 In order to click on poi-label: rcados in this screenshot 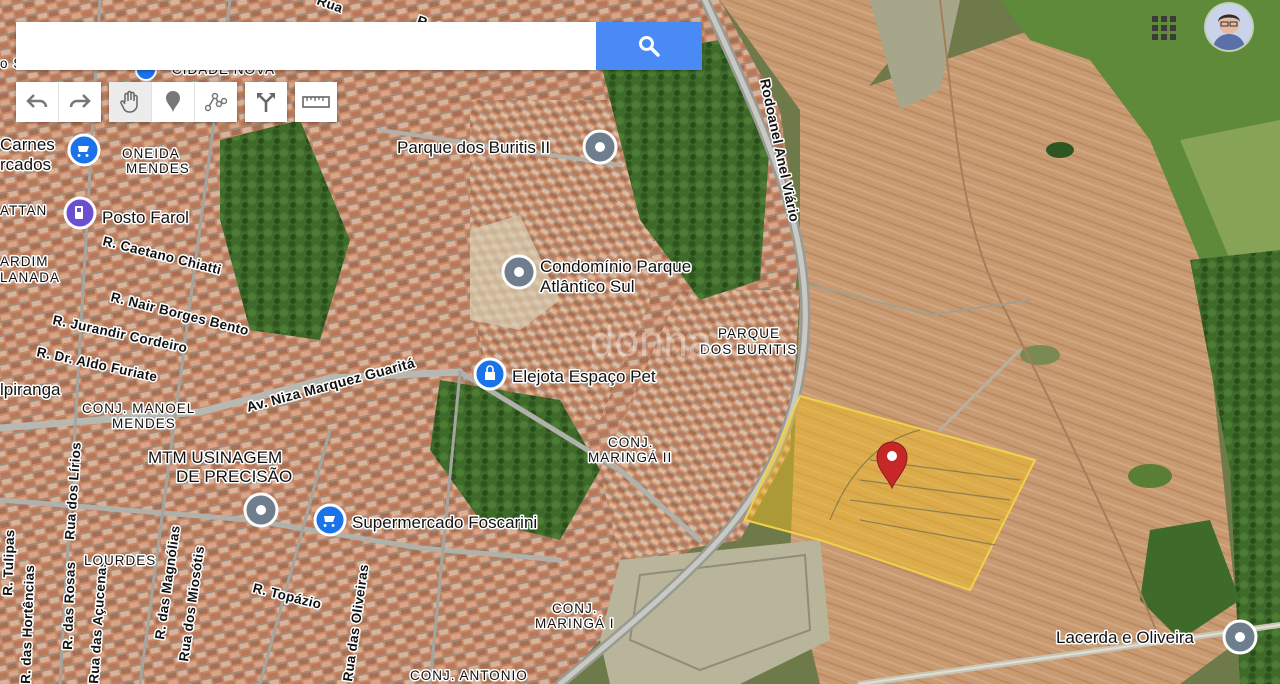, I will do `click(25, 164)`.